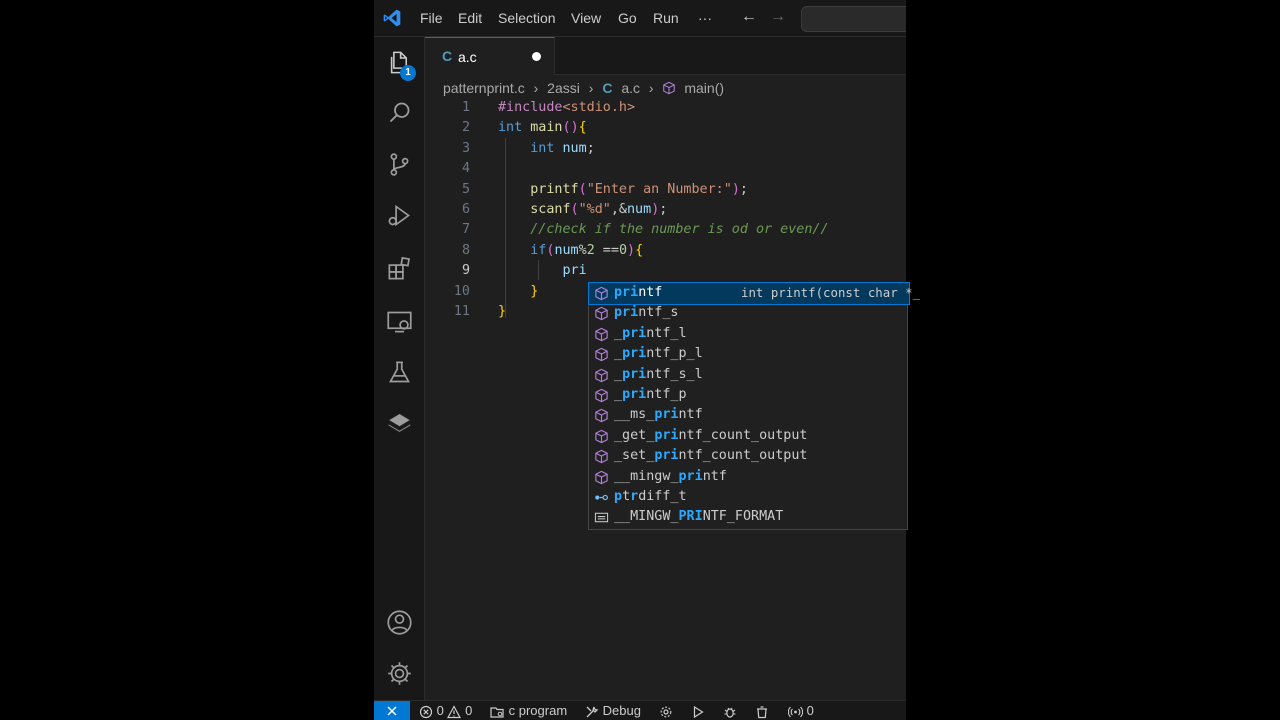 The height and width of the screenshot is (720, 1280). What do you see at coordinates (749, 313) in the screenshot?
I see `suggestion-item: printf_s` at bounding box center [749, 313].